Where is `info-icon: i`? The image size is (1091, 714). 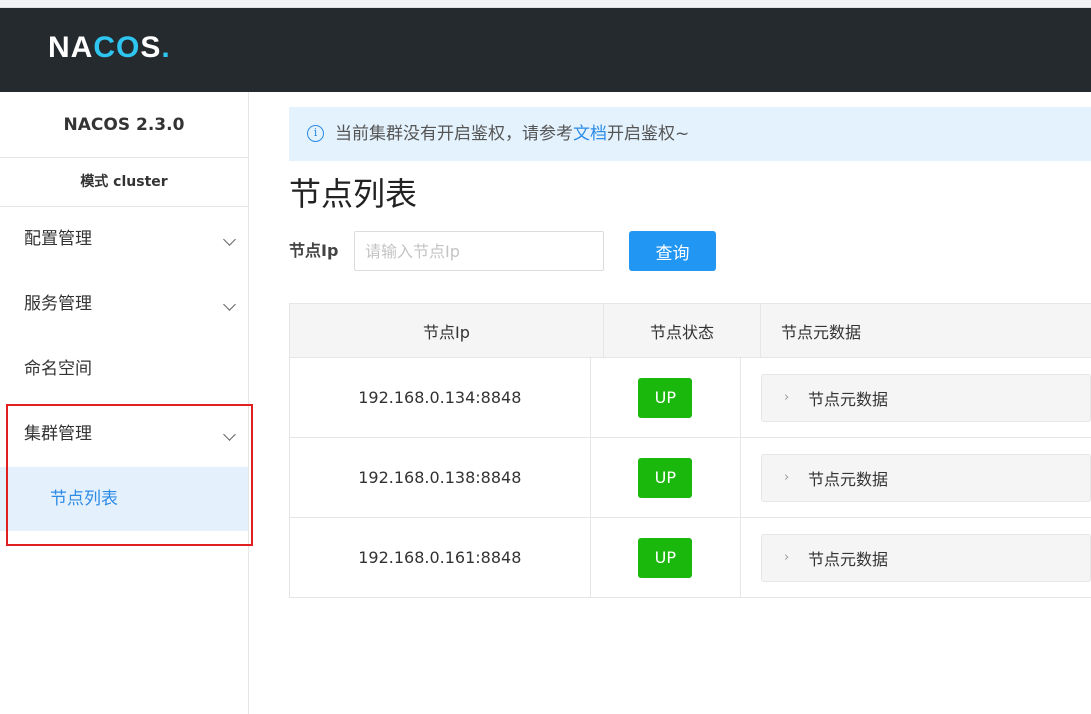
info-icon: i is located at coordinates (315, 133).